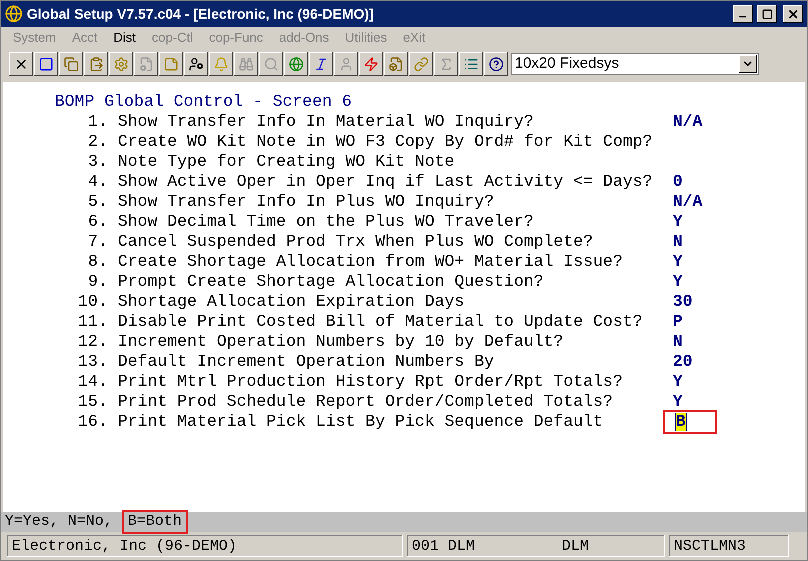 This screenshot has height=561, width=808. I want to click on screen-title: BOMP Global Control - Screen 6, so click(203, 101).